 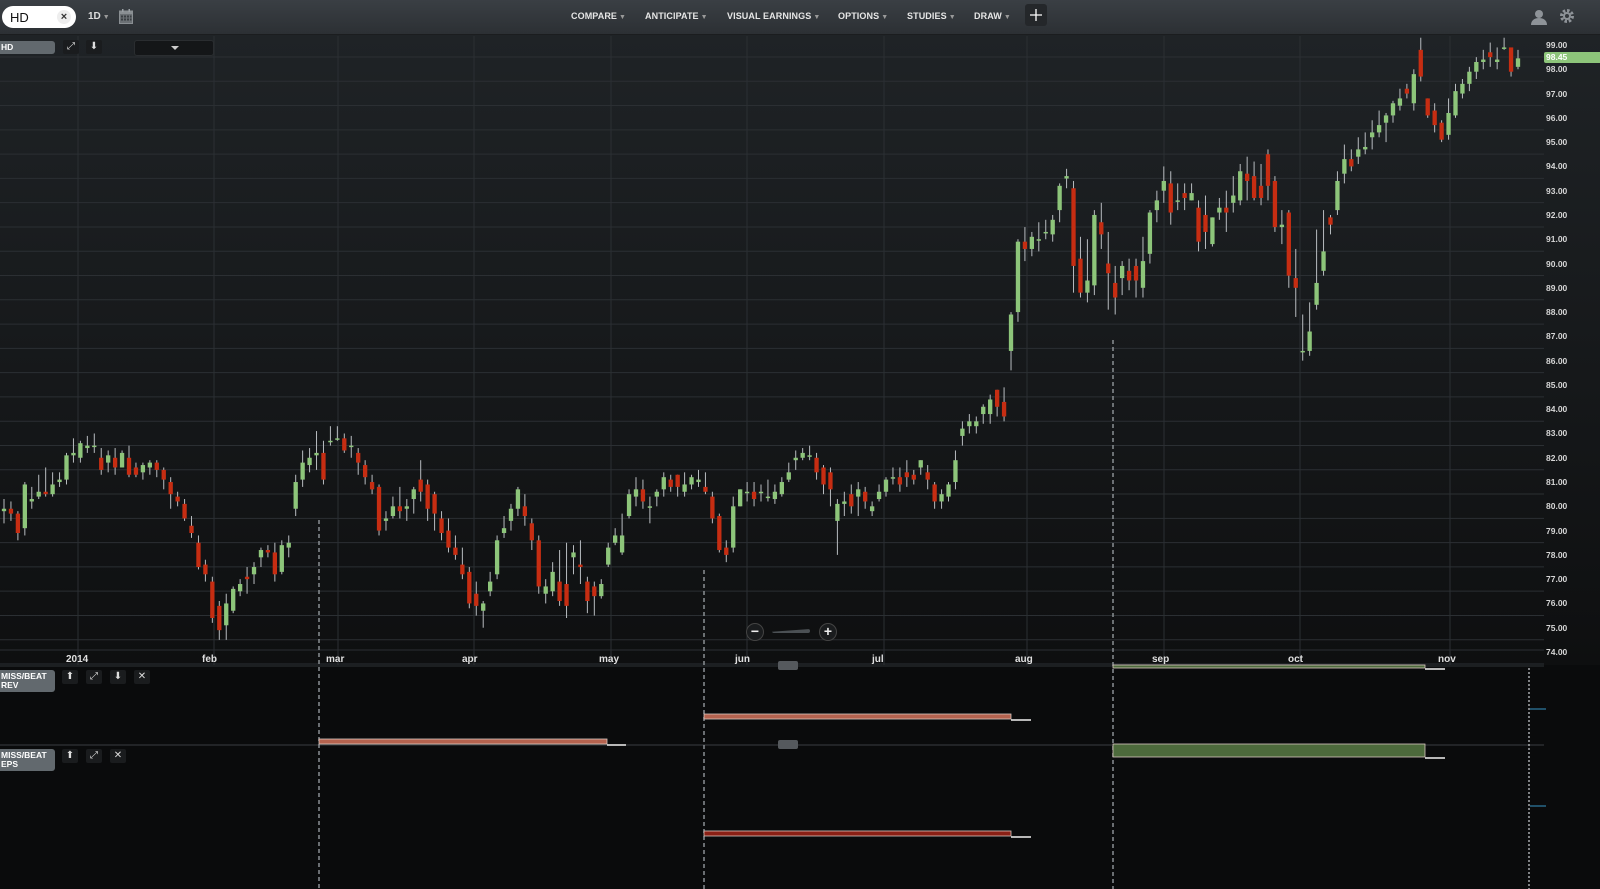 I want to click on x-tick-label: jun, so click(x=742, y=659).